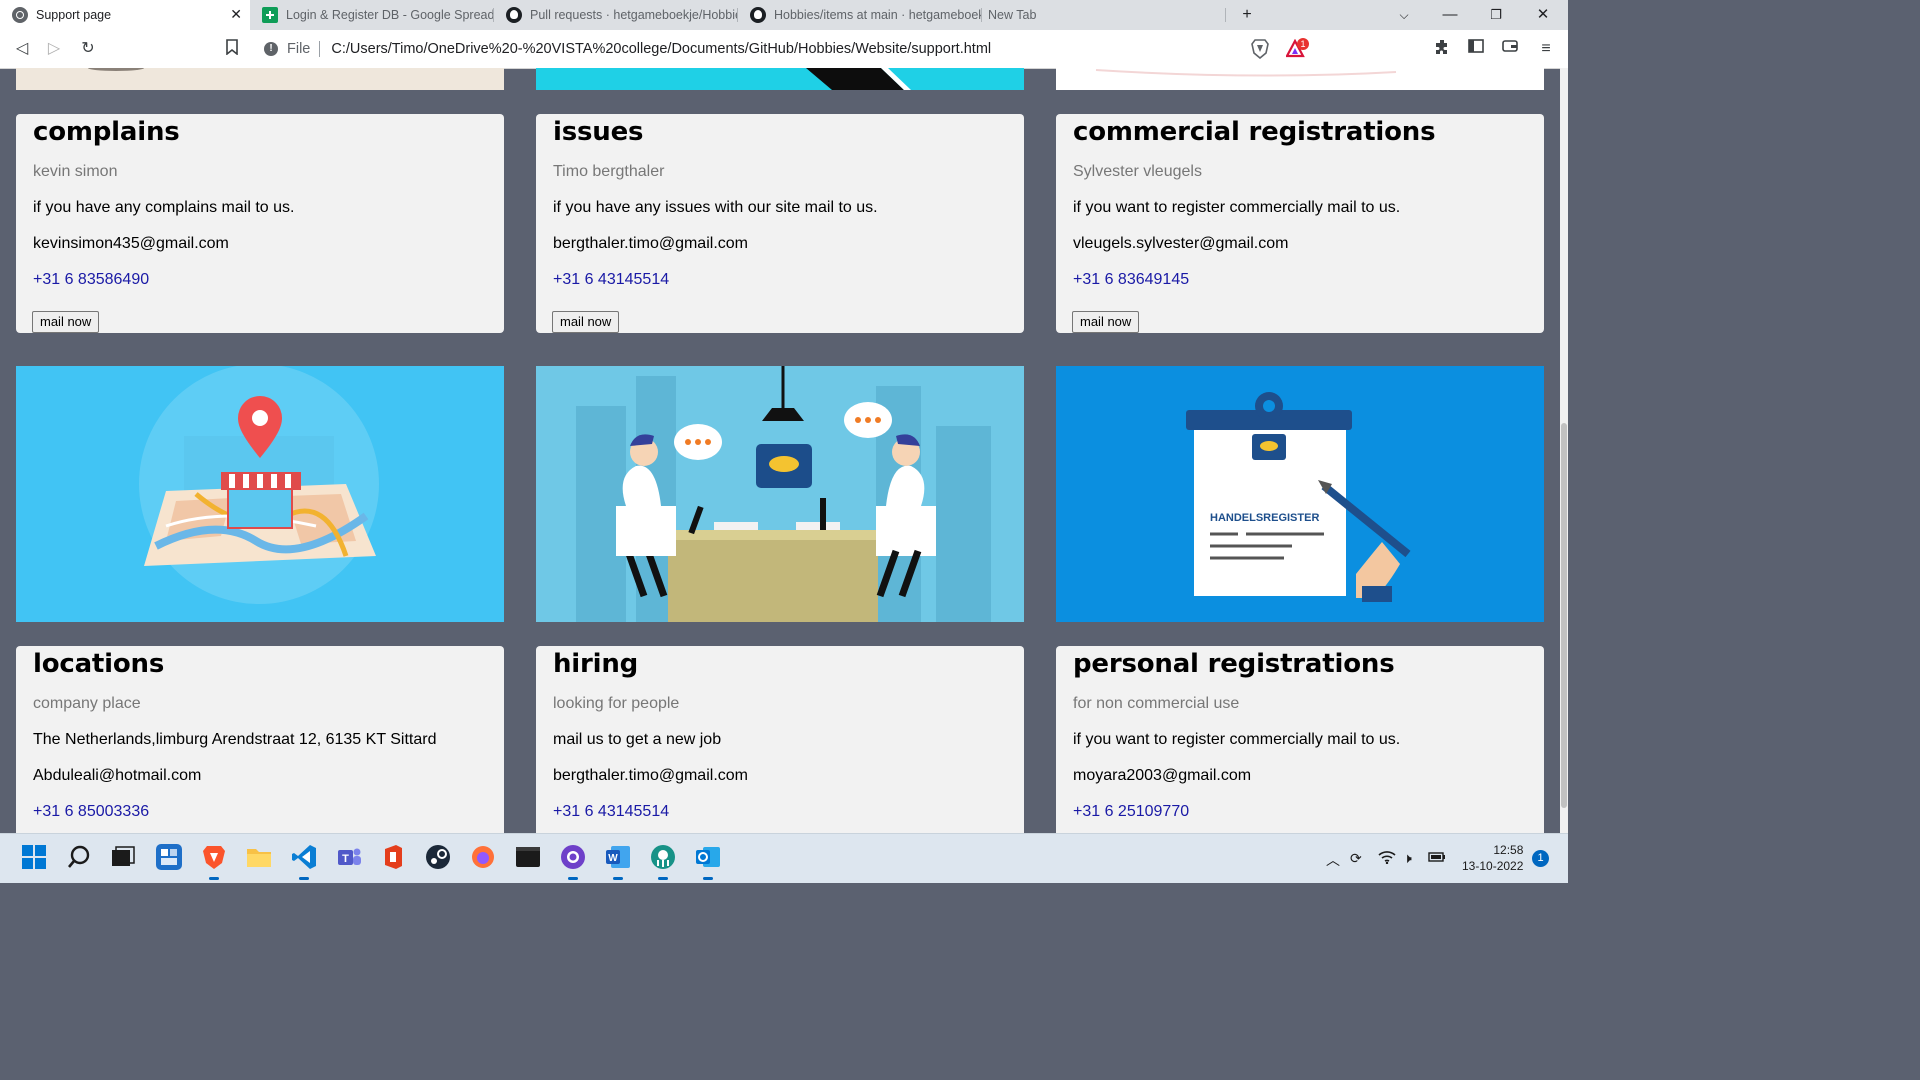 Image resolution: width=1920 pixels, height=1080 pixels. What do you see at coordinates (1437, 858) in the screenshot?
I see `battery-icon` at bounding box center [1437, 858].